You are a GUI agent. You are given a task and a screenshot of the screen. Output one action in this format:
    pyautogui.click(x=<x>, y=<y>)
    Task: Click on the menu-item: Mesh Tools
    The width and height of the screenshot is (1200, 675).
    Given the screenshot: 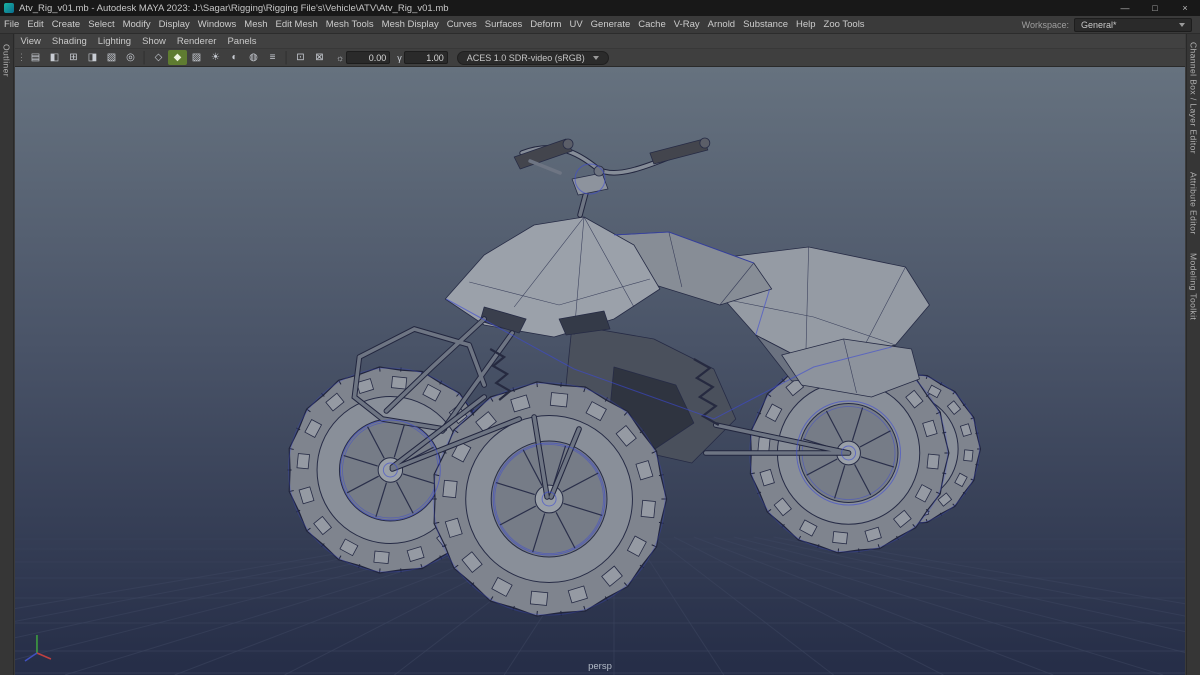 What is the action you would take?
    pyautogui.click(x=350, y=25)
    